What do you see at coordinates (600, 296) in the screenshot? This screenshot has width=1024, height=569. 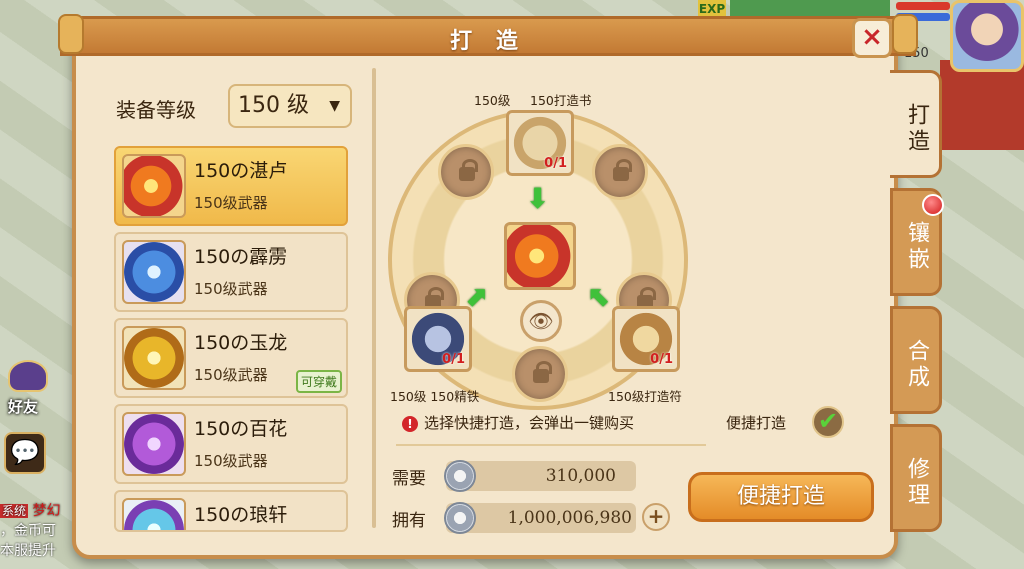 I see `arrow-up-left-icon: ⬉` at bounding box center [600, 296].